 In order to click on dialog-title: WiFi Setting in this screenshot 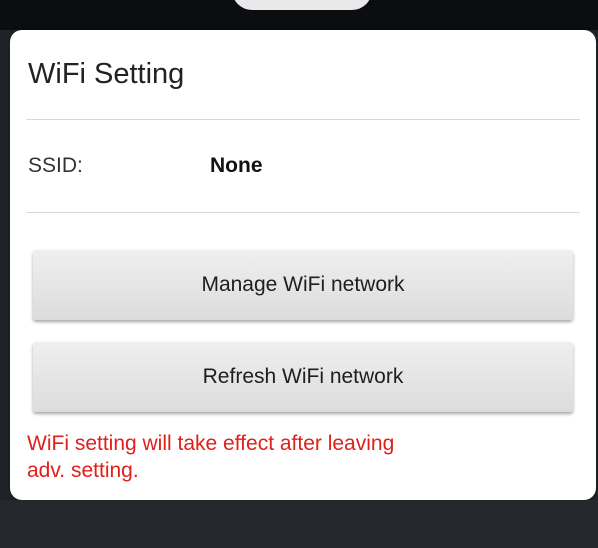, I will do `click(106, 74)`.